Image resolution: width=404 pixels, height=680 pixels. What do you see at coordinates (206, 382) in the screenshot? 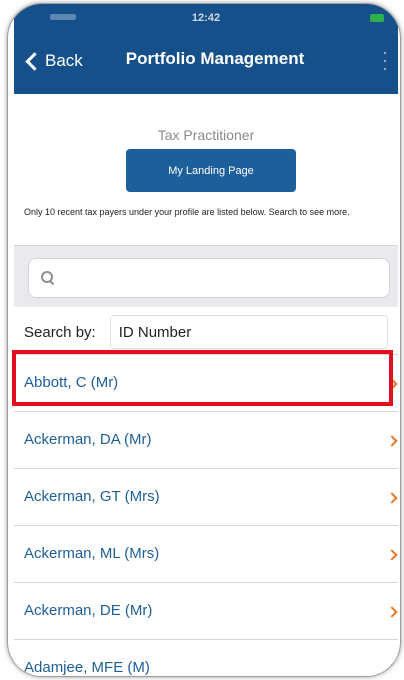
I see `list-item: Abbott, C (Mr)` at bounding box center [206, 382].